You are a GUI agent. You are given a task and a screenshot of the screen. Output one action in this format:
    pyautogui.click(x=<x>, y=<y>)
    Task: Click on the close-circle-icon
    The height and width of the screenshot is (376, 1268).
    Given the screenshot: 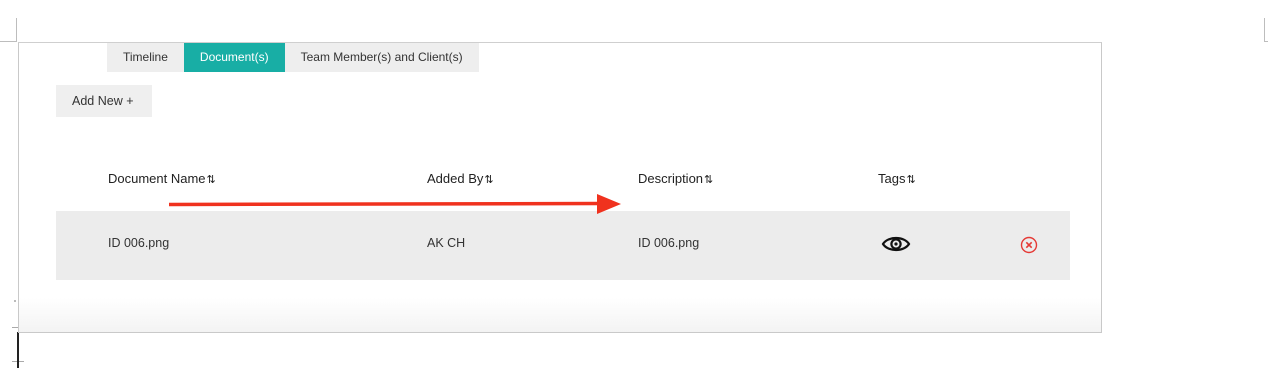 What is the action you would take?
    pyautogui.click(x=1029, y=245)
    